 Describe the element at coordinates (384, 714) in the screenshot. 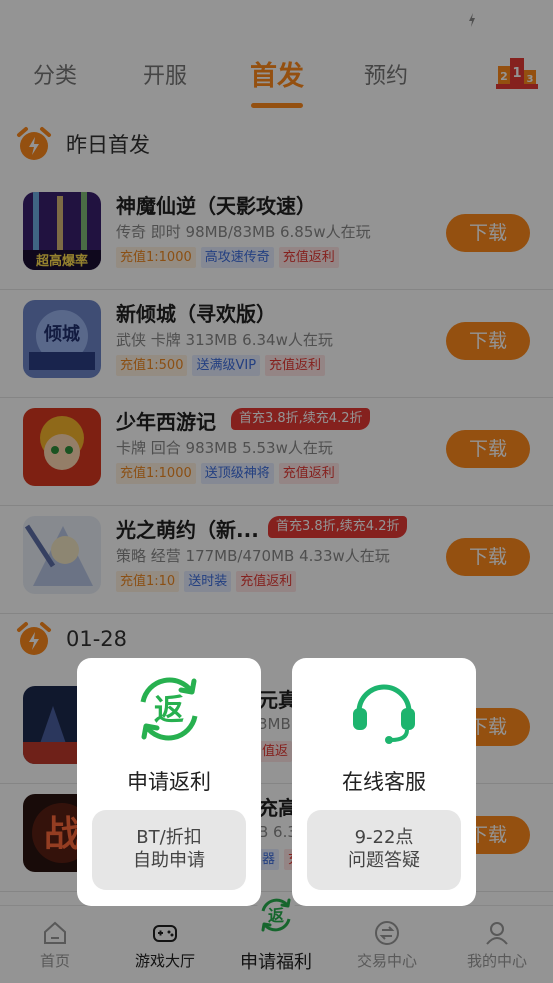

I see `headset-icon` at that location.